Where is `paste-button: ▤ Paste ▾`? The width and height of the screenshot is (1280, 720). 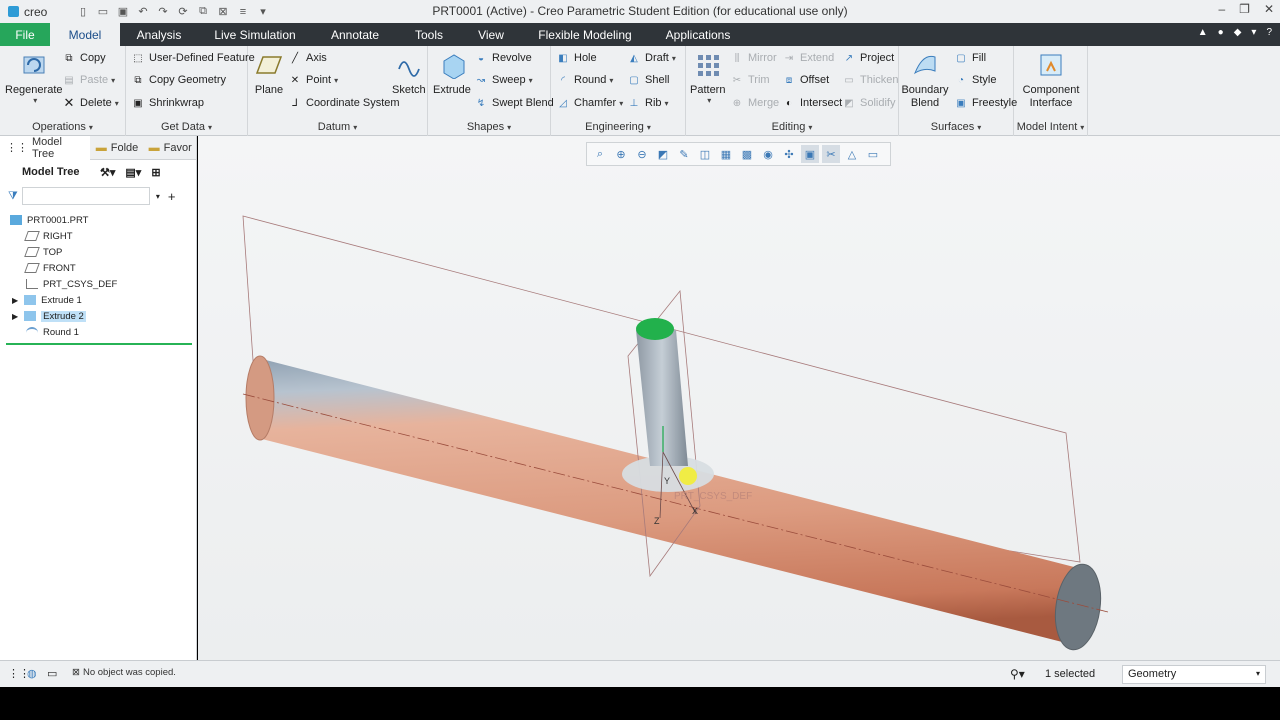 paste-button: ▤ Paste ▾ is located at coordinates (88, 80).